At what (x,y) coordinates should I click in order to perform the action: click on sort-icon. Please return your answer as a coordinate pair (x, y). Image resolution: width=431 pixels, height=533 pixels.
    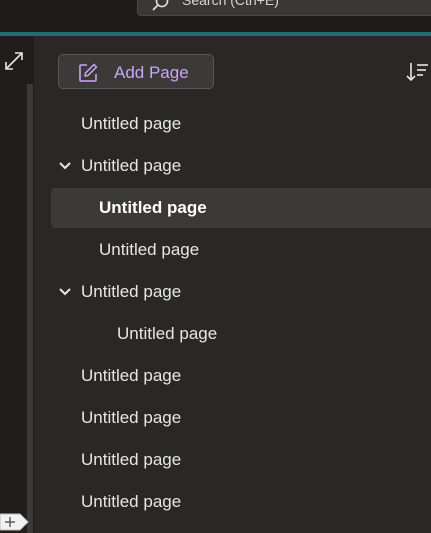
    Looking at the image, I should click on (417, 72).